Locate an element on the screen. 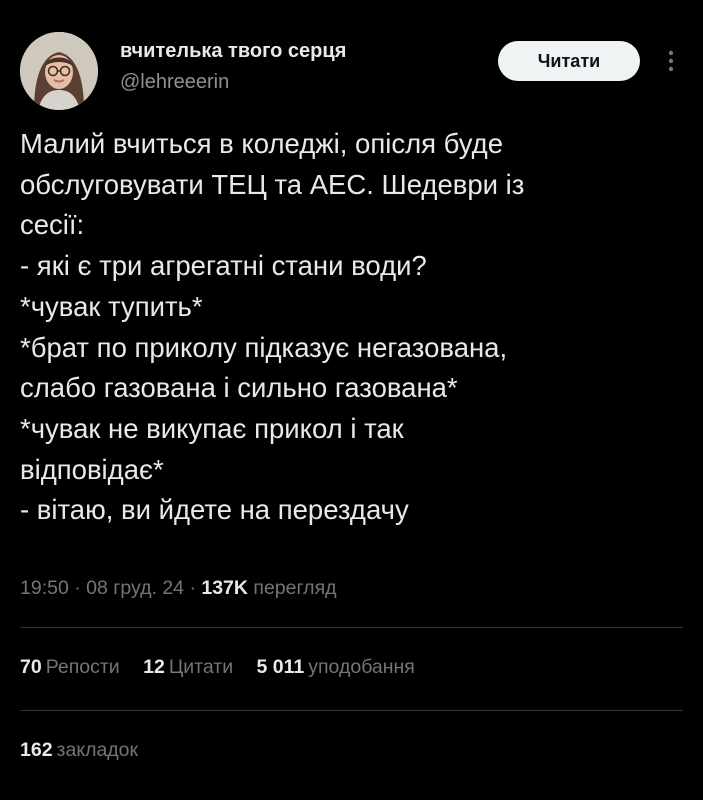 This screenshot has width=703, height=800. tweet-header: вчителька твого серця @lehreeerin Читати is located at coordinates (351, 69).